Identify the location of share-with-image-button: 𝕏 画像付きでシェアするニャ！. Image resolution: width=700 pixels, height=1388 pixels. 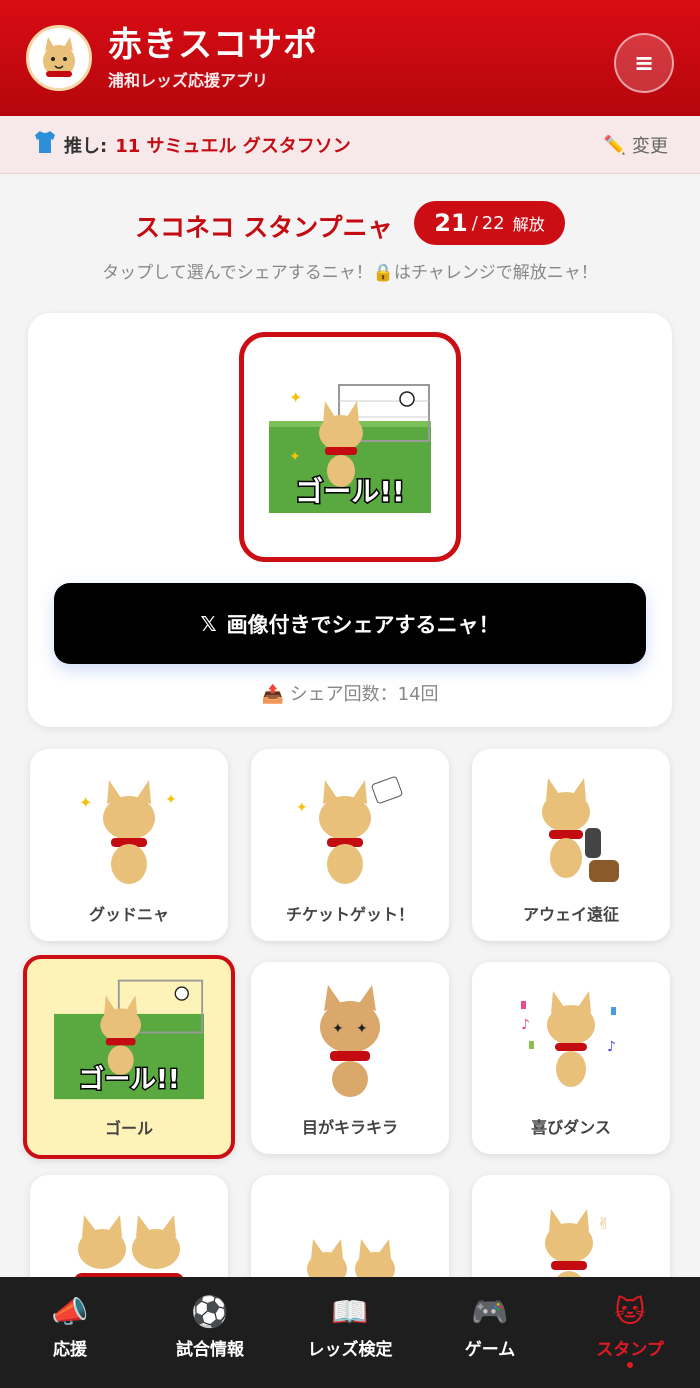
(350, 623).